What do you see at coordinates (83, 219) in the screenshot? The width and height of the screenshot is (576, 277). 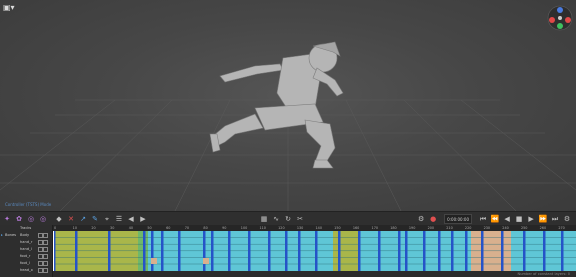 I see `select-icon: ↗` at bounding box center [83, 219].